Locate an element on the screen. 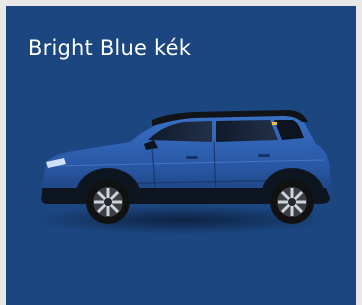 The height and width of the screenshot is (305, 362). rear-wheel is located at coordinates (292, 202).